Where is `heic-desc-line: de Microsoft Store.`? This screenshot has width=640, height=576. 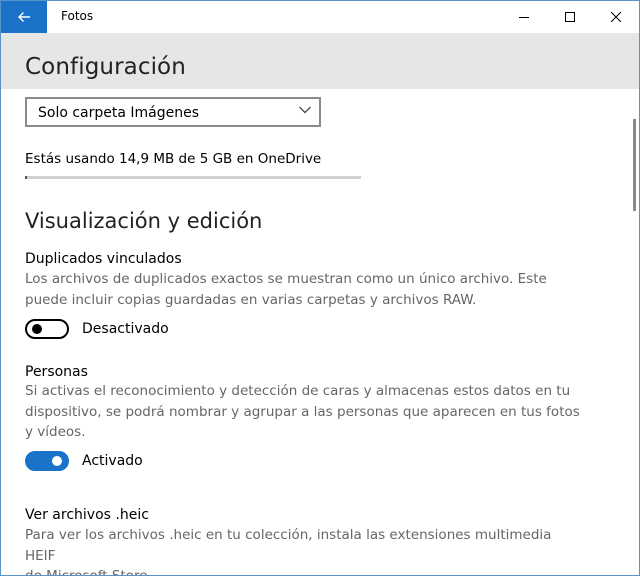 heic-desc-line: de Microsoft Store. is located at coordinates (305, 570).